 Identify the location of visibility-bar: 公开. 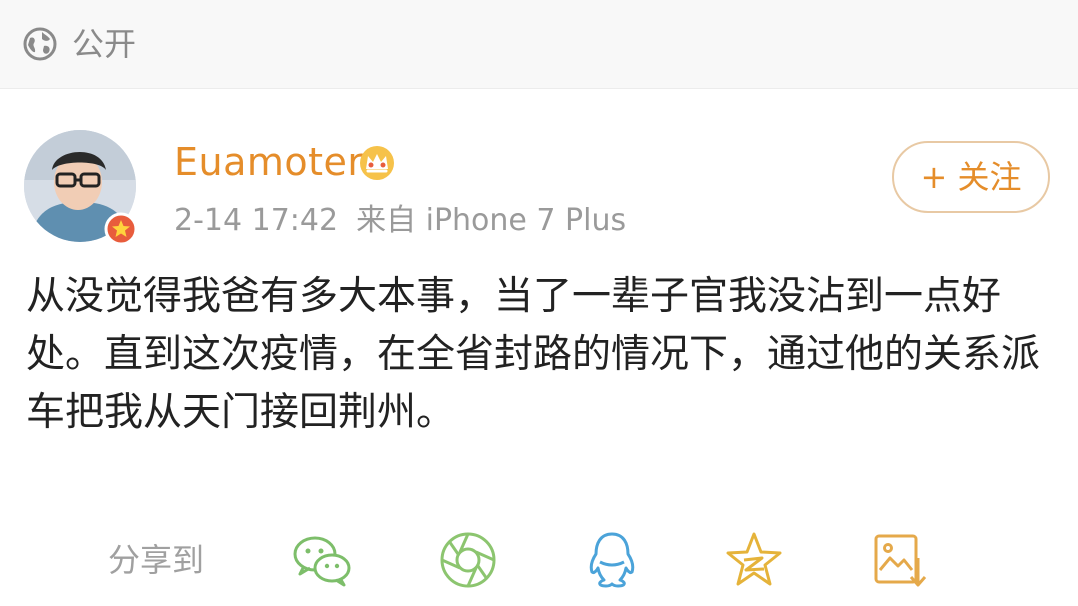
(539, 44).